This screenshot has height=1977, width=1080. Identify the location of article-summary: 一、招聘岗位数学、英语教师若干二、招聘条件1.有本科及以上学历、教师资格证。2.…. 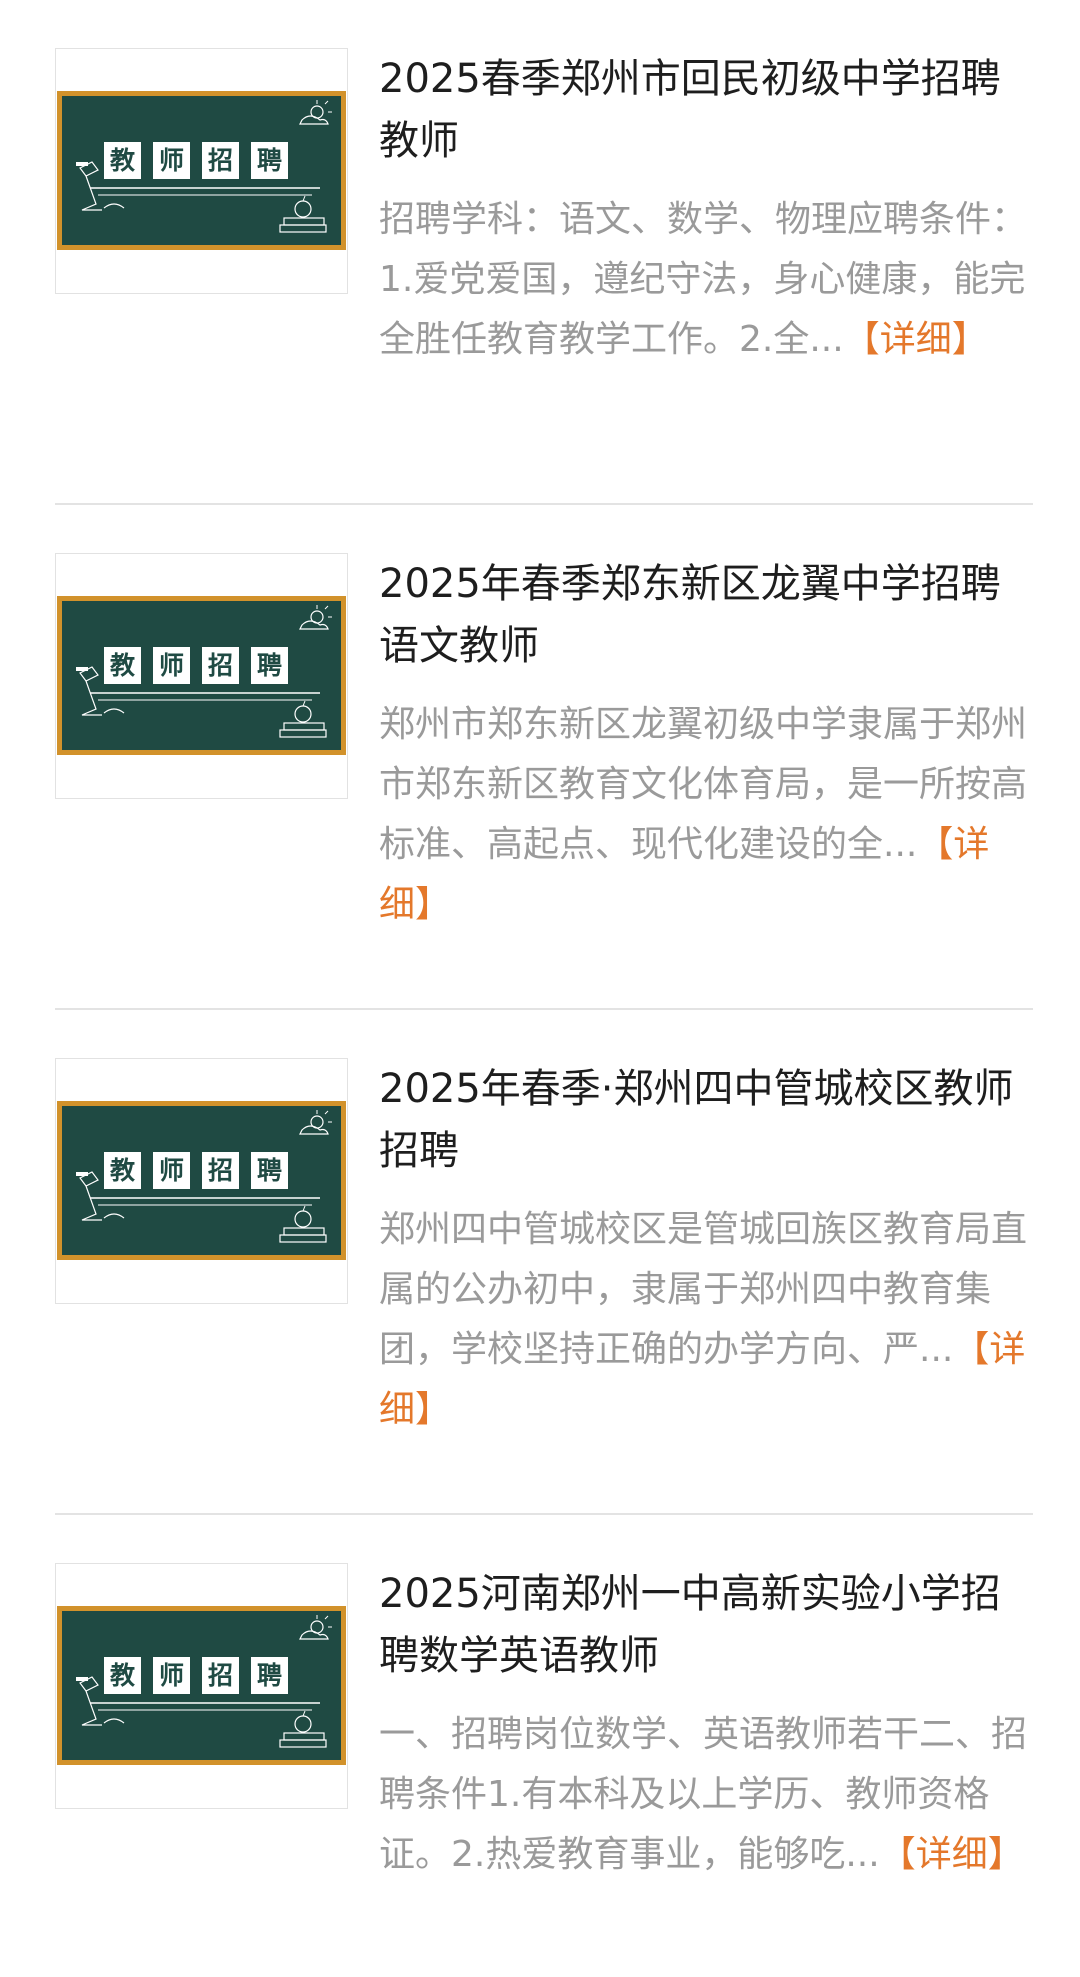
(706, 1795).